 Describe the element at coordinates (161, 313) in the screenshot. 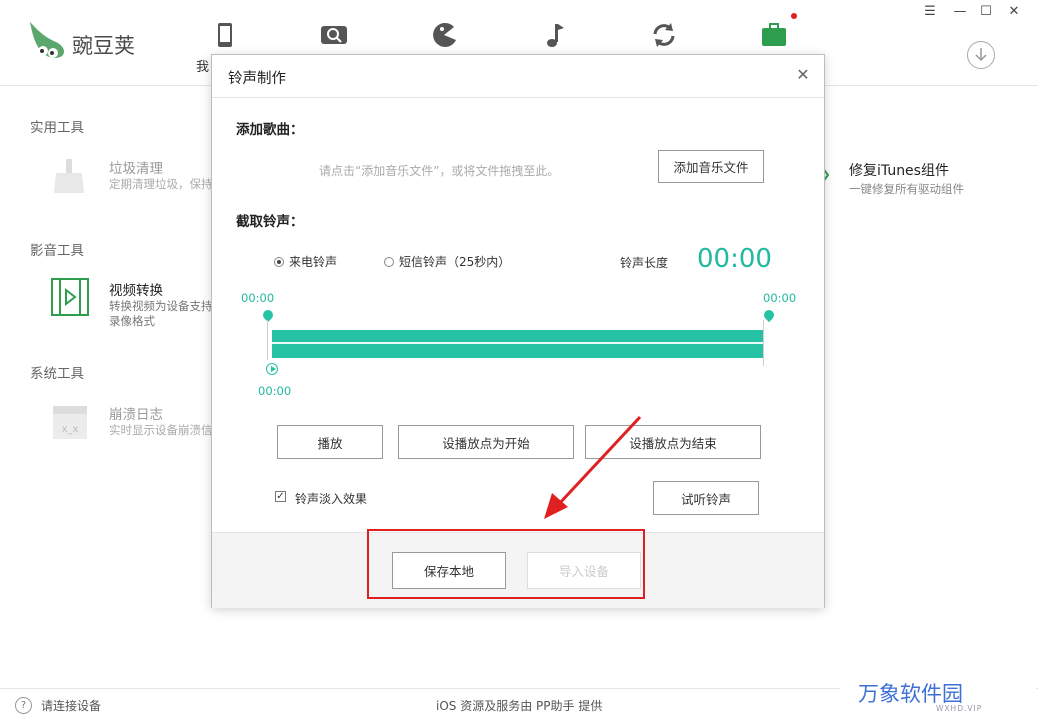

I see `tool-desc: 转换视频为设备支持录像格式` at that location.